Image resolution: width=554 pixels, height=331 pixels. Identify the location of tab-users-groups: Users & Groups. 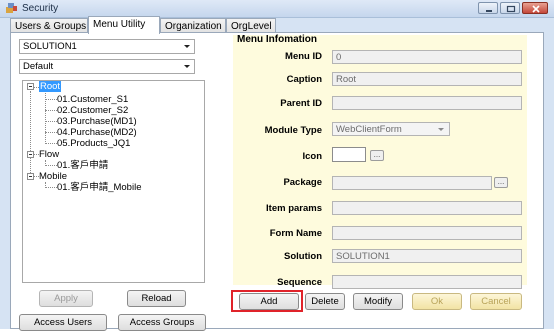
(49, 25).